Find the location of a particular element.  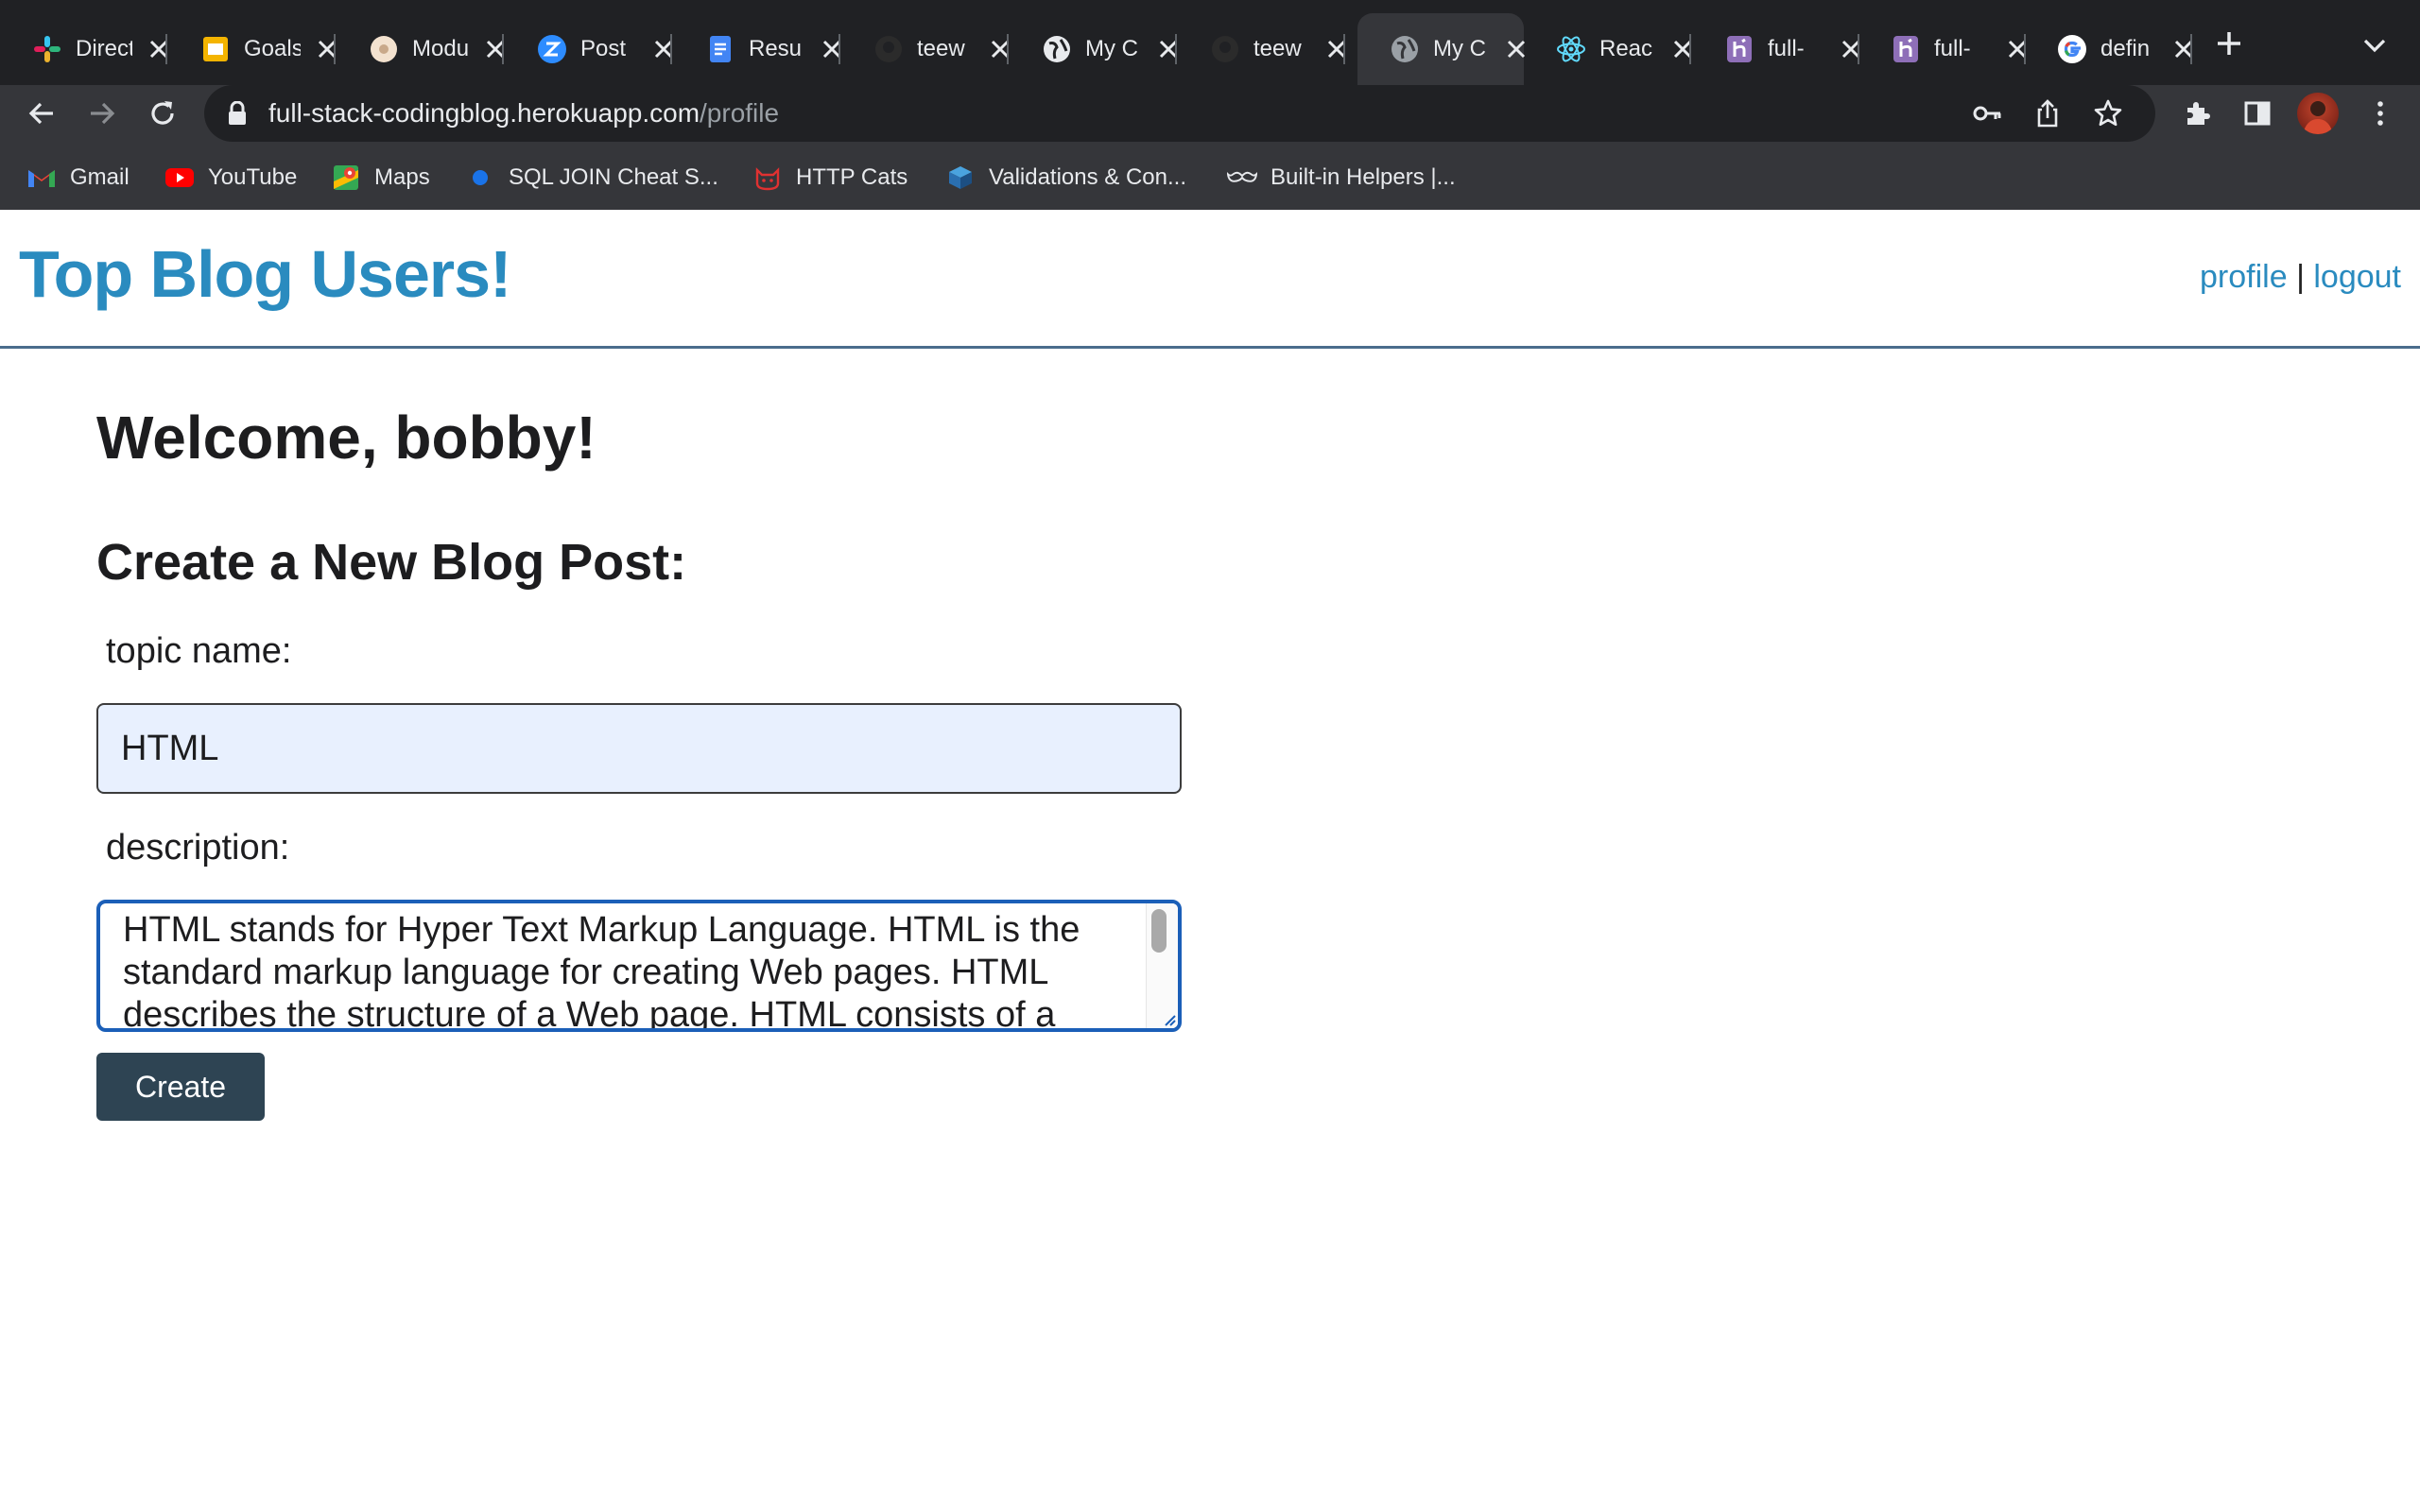

form-heading: Create a New Blog Post: is located at coordinates (391, 562).